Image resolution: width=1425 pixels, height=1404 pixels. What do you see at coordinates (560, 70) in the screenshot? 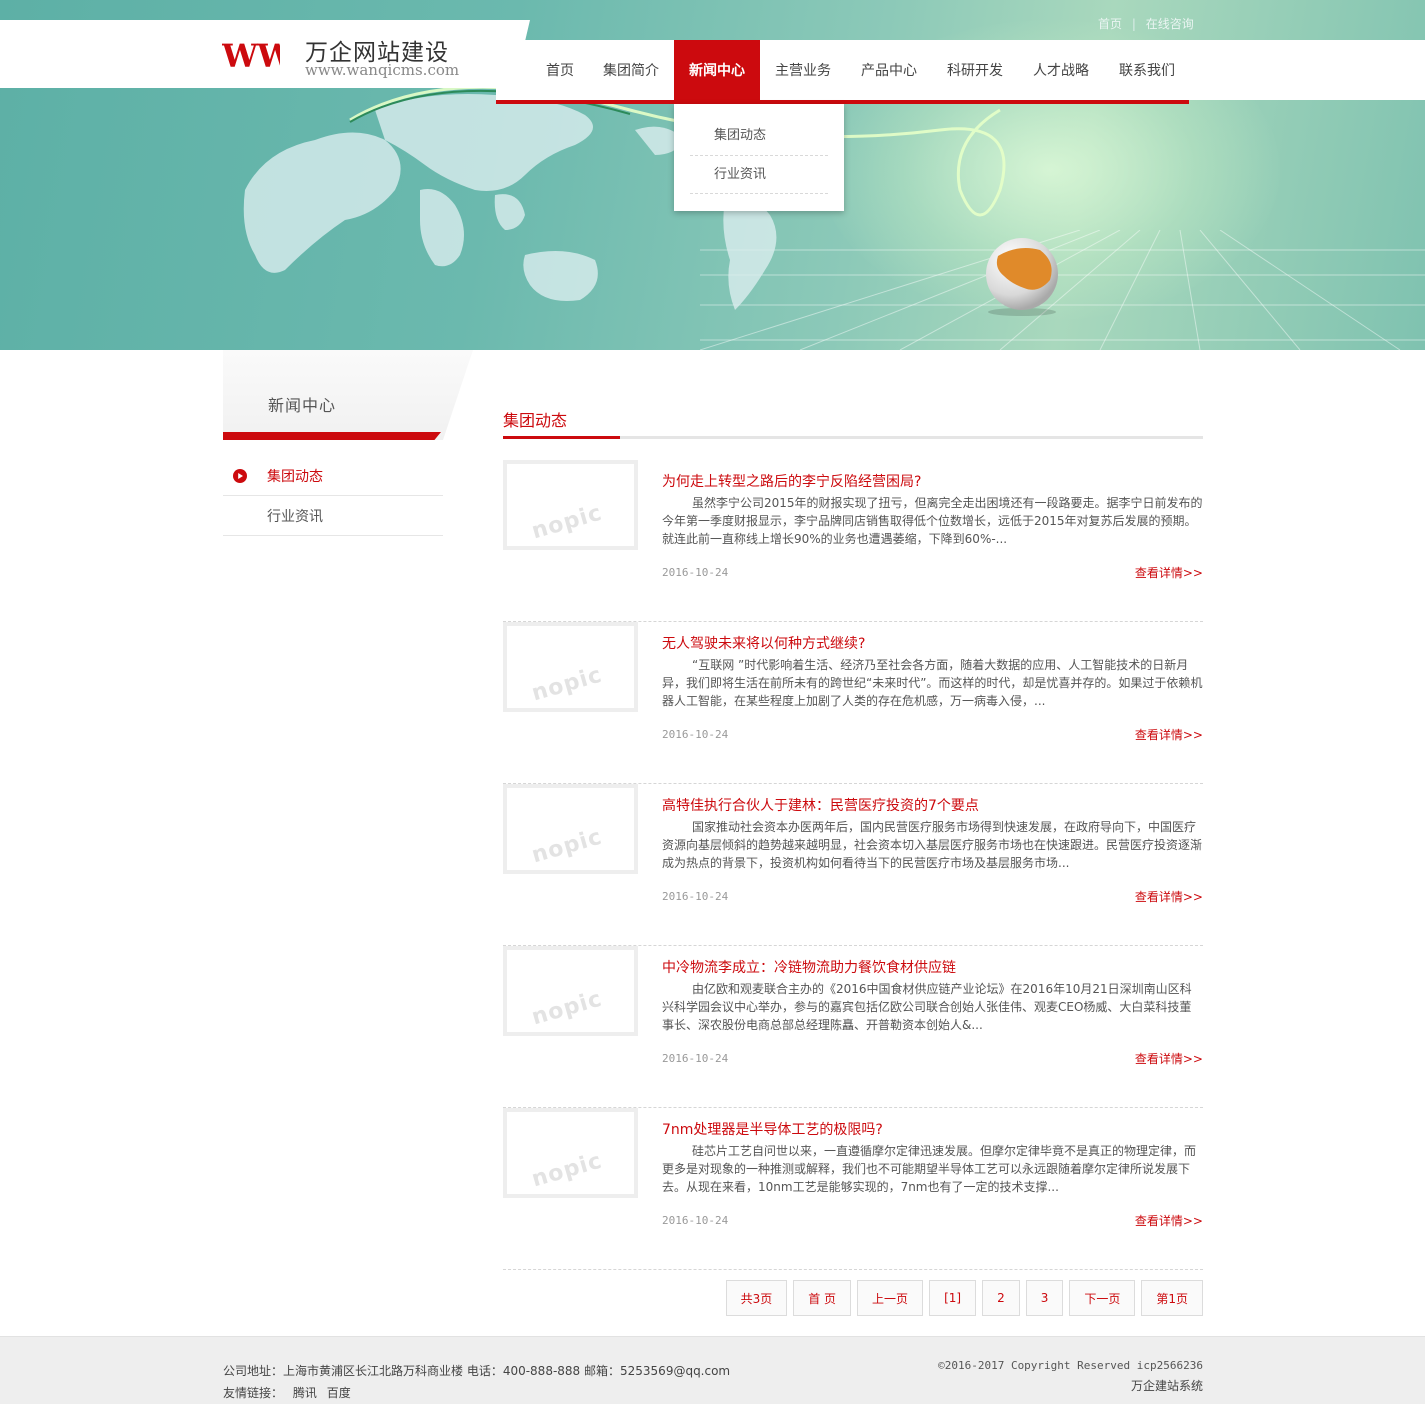
I see `nav-item-home: 首页` at bounding box center [560, 70].